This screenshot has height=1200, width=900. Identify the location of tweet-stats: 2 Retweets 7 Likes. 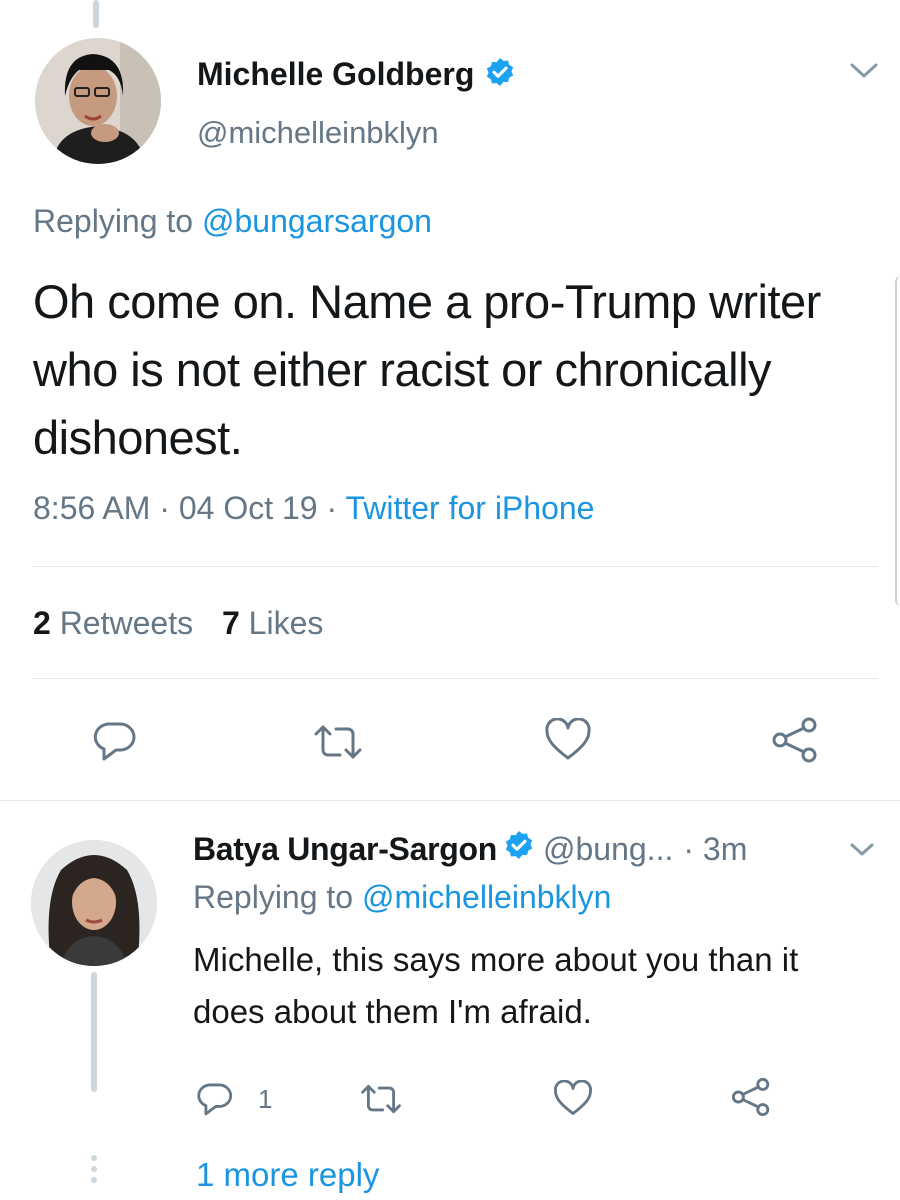
(178, 623).